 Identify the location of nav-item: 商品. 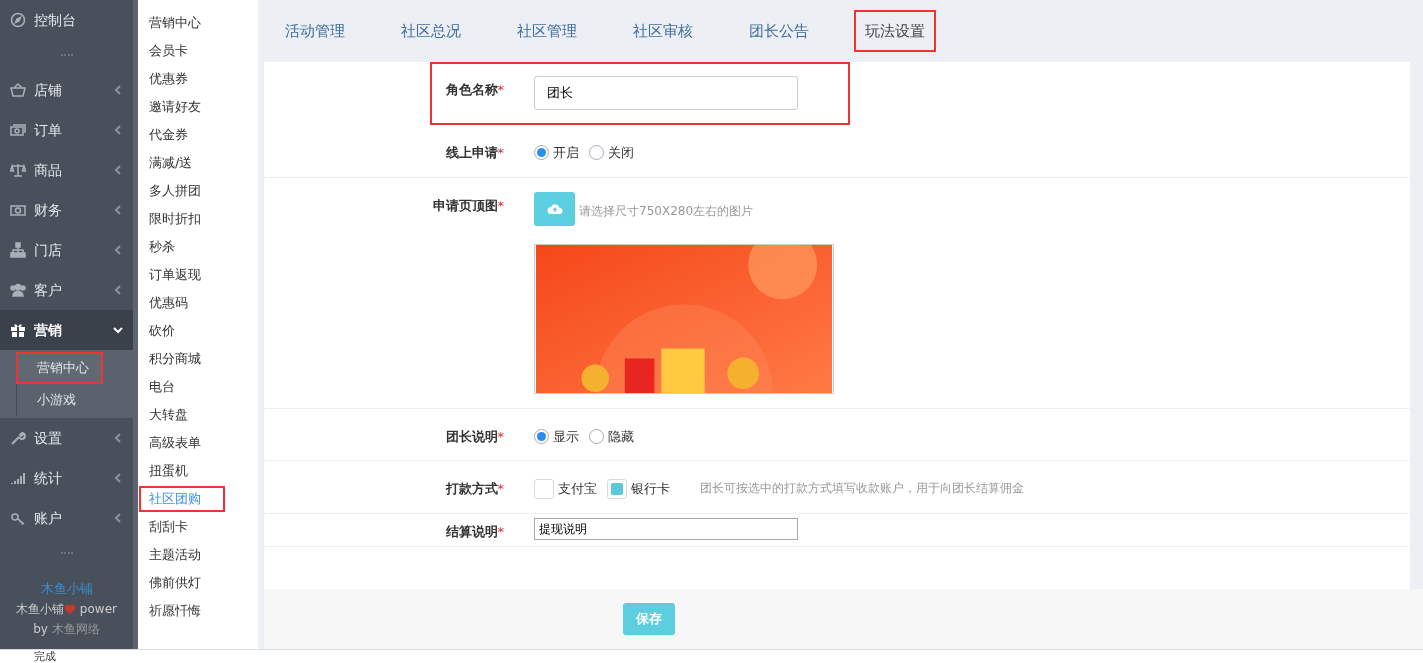
(66, 170).